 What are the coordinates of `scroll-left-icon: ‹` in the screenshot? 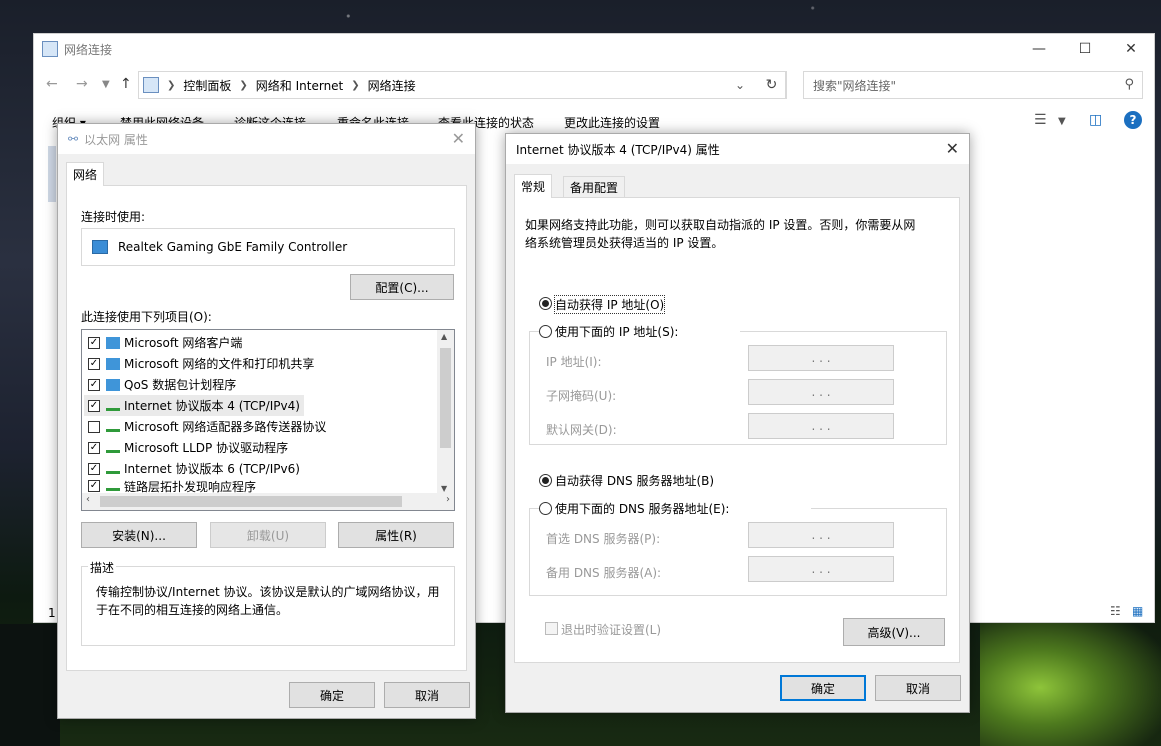 It's located at (88, 499).